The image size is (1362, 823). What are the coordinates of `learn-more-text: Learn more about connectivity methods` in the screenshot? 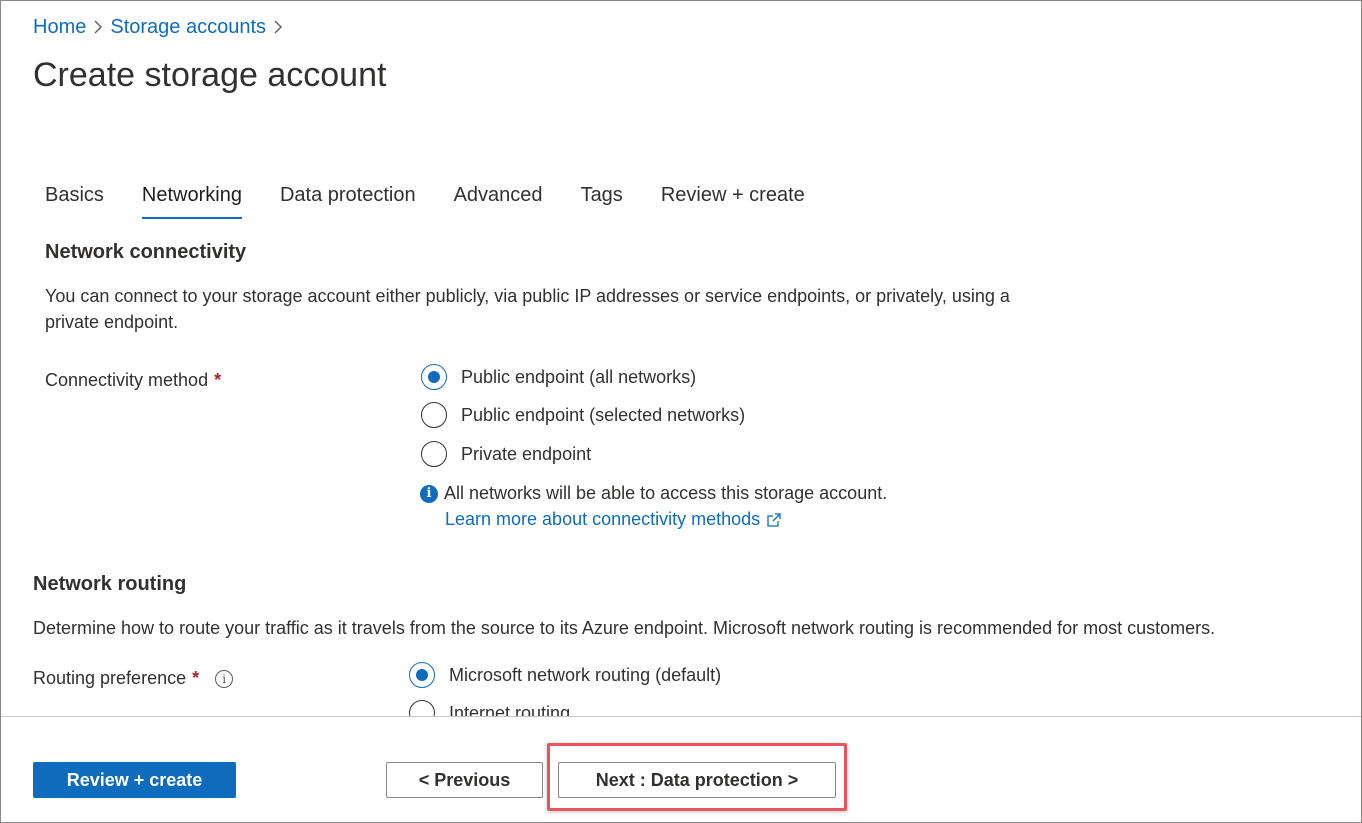 It's located at (603, 519).